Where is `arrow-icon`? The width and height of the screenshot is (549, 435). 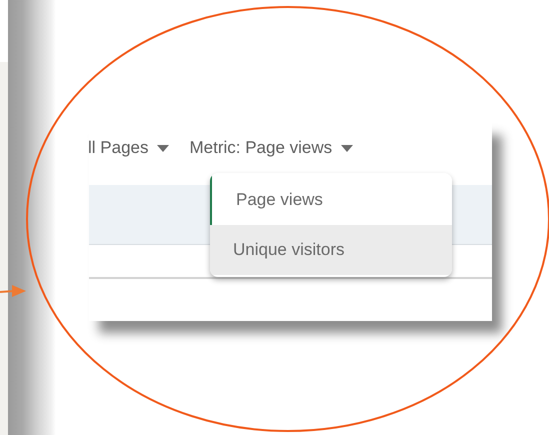
arrow-icon is located at coordinates (13, 291).